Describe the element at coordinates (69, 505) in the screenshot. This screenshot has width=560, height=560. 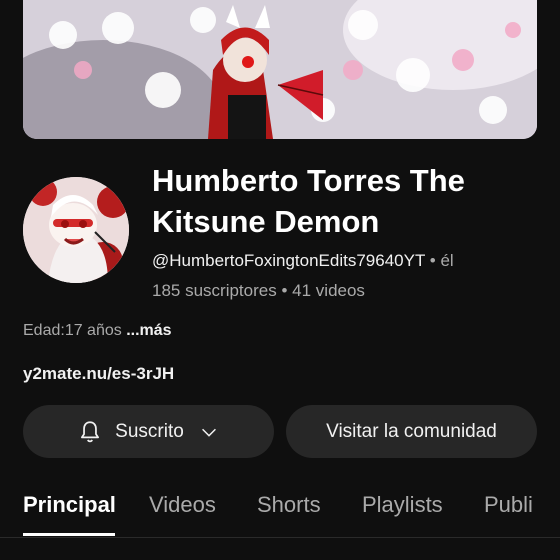
I see `tab-principal: Principal` at that location.